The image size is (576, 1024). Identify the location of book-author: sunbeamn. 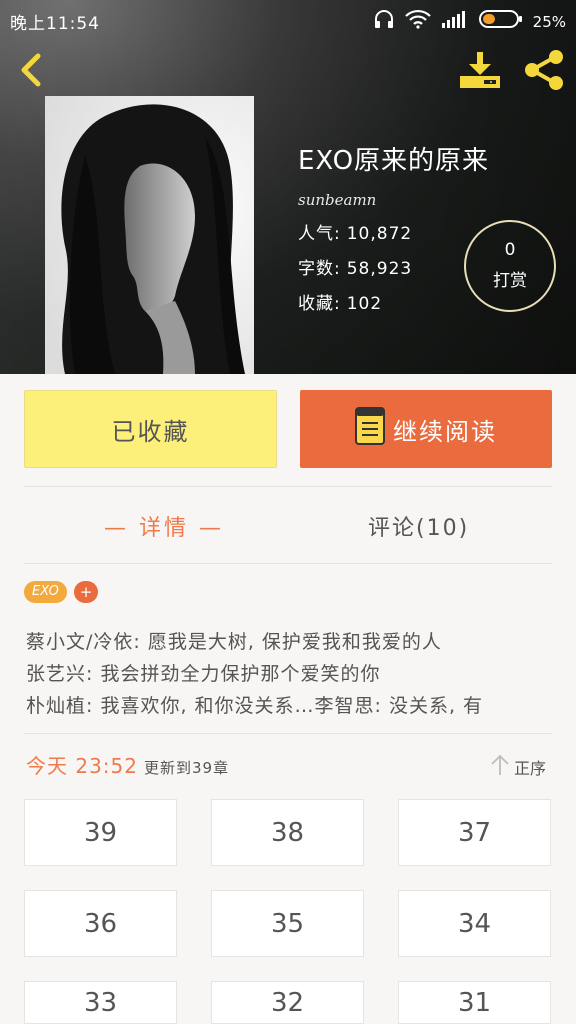
(337, 200).